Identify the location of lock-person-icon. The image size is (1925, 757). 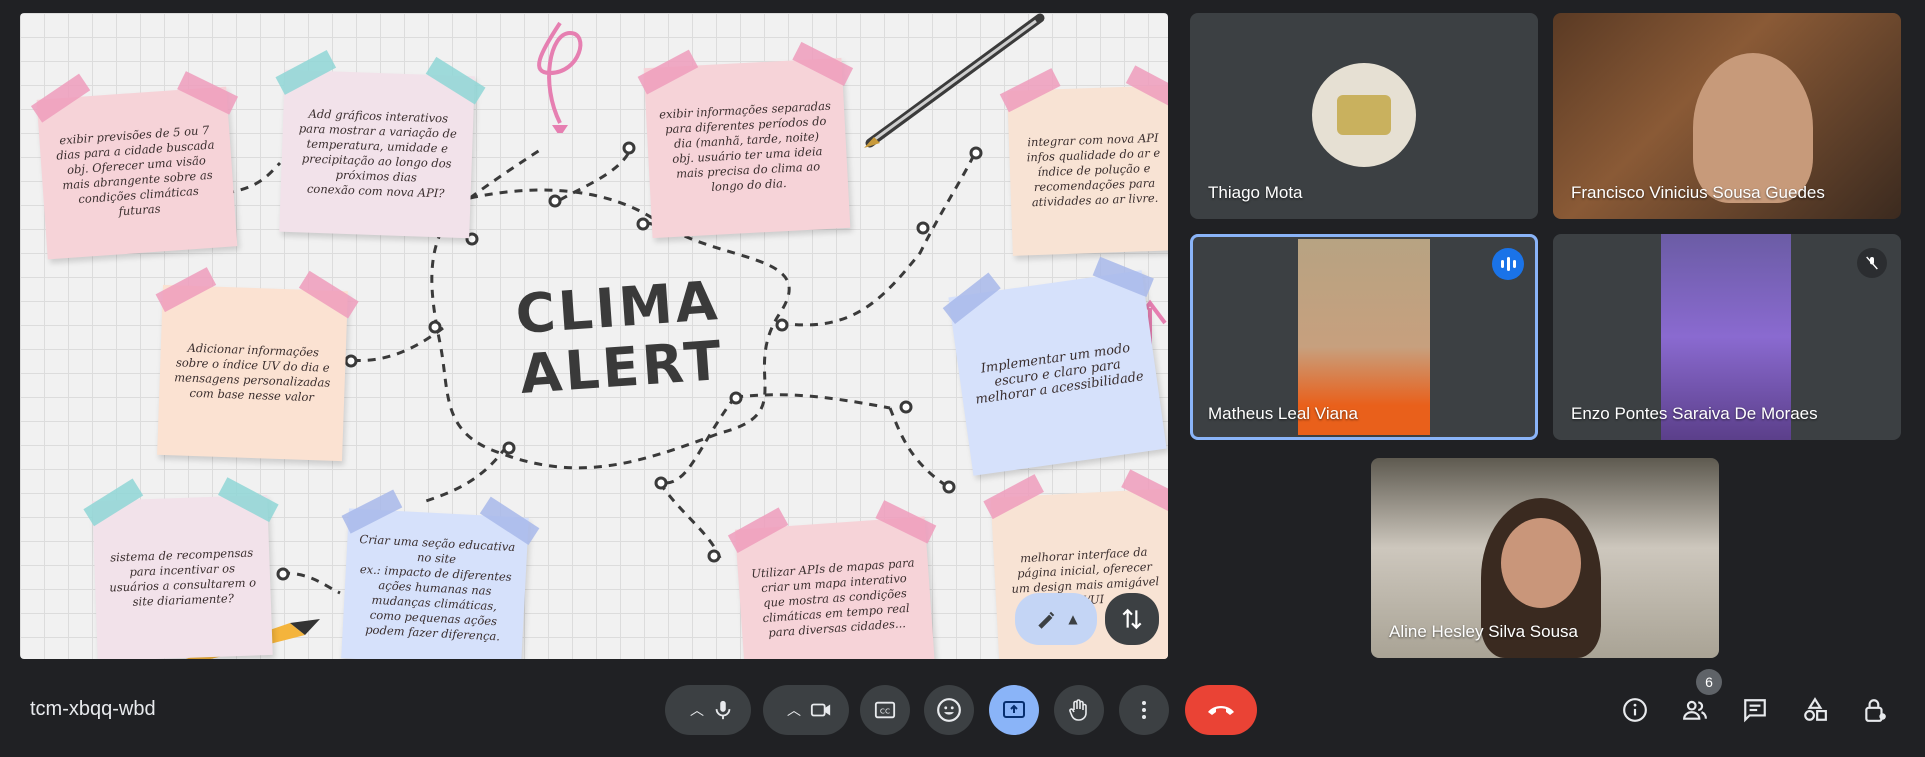
(1875, 710).